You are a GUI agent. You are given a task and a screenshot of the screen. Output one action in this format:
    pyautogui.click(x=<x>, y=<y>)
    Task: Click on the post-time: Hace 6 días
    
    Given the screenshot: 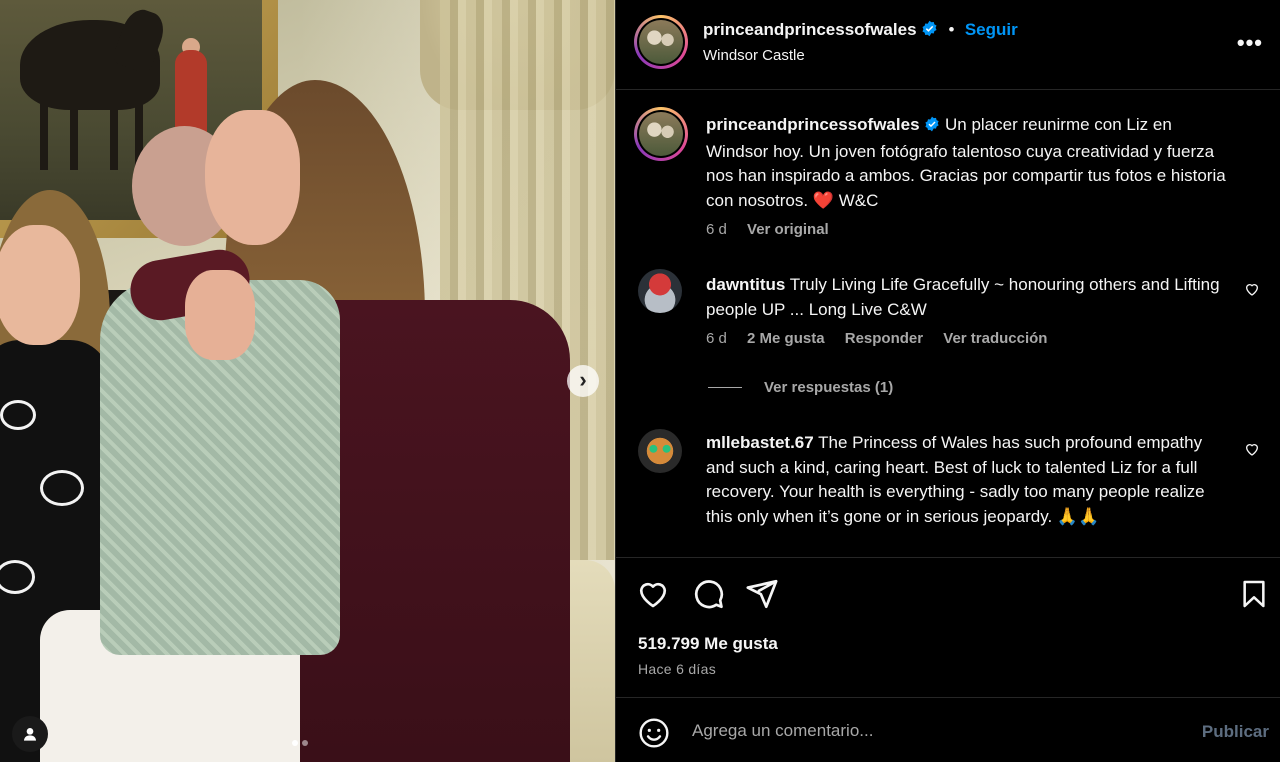 What is the action you would take?
    pyautogui.click(x=677, y=669)
    